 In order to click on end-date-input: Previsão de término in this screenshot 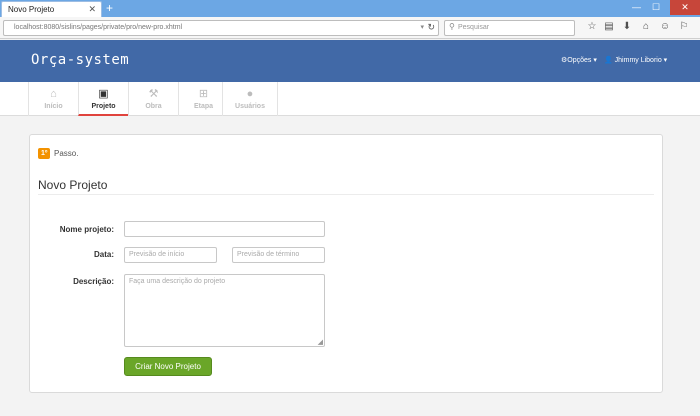, I will do `click(278, 255)`.